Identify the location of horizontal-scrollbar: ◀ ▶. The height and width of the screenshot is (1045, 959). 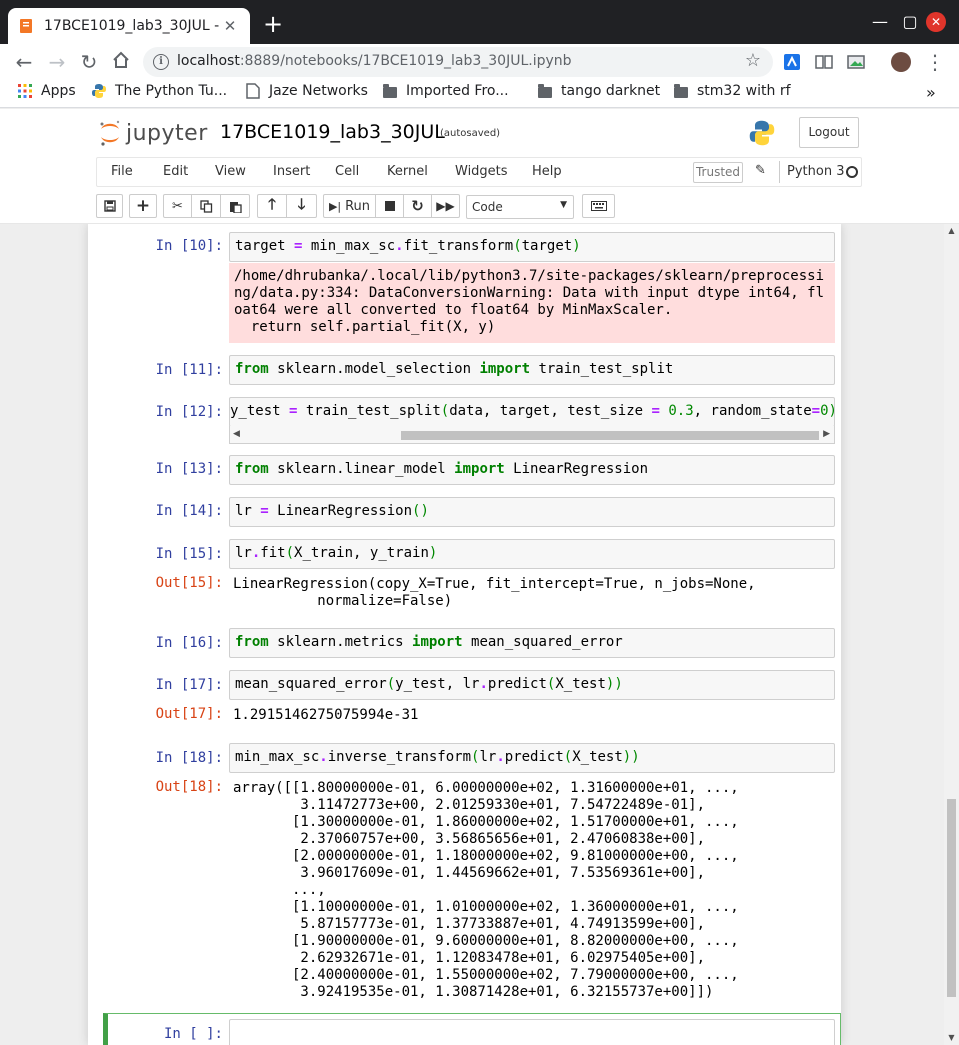
(532, 435).